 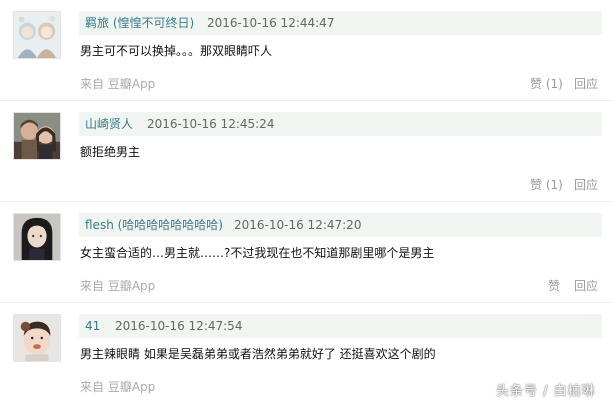 I want to click on dark-hair-girl-avatar-icon, so click(x=37, y=237).